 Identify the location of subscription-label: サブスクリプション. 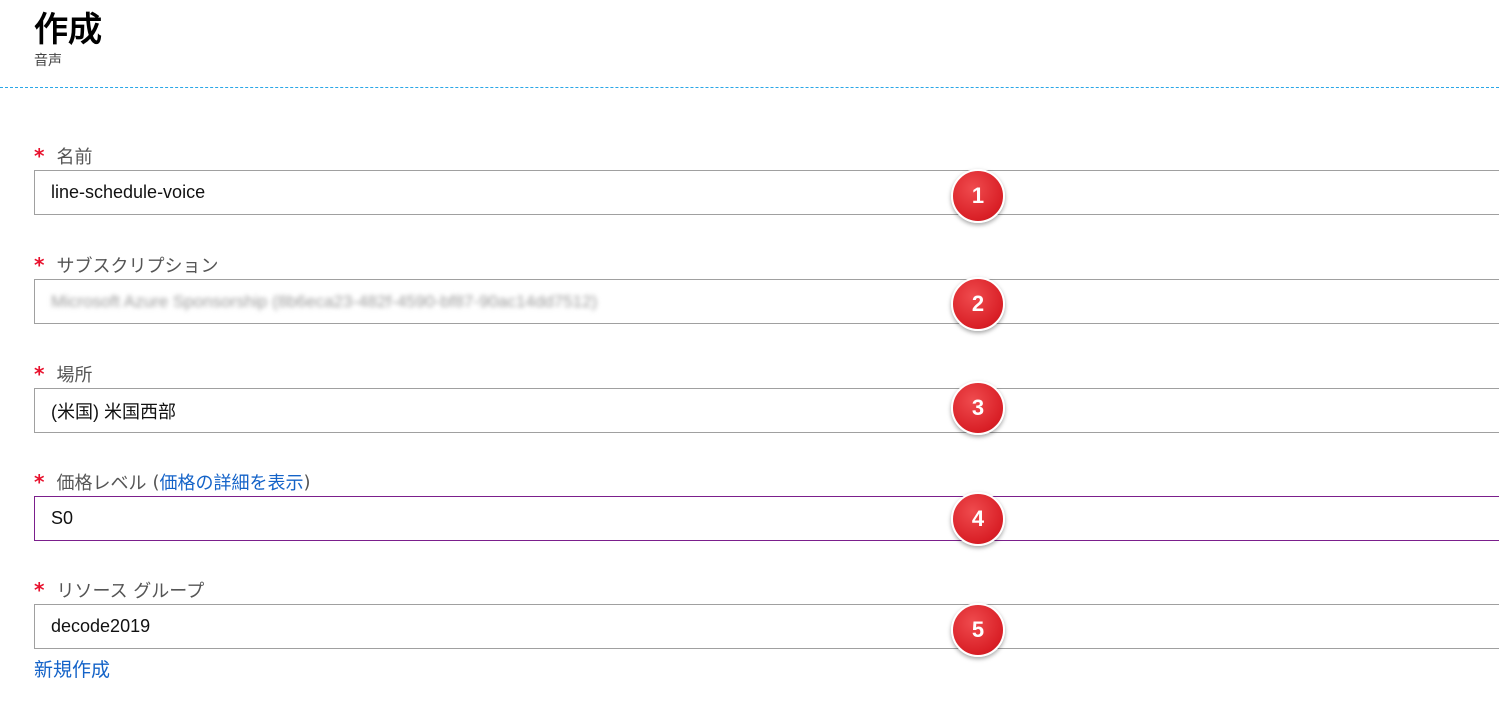
(137, 266).